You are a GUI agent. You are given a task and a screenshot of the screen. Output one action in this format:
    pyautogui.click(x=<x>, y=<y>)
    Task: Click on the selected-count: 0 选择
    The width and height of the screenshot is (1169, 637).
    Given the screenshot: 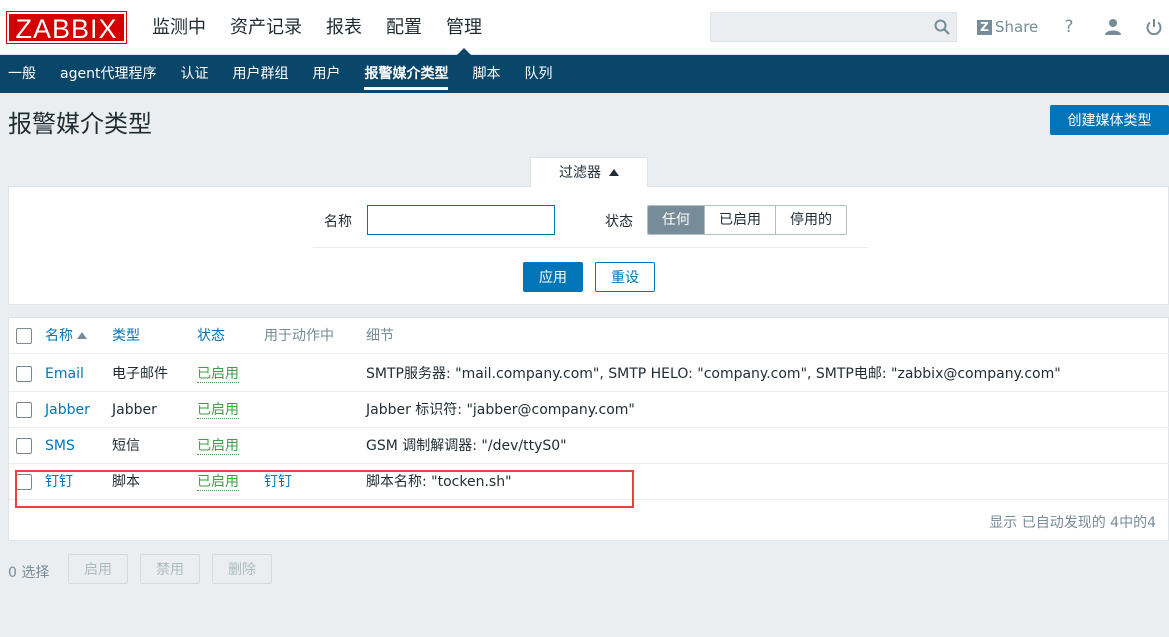 What is the action you would take?
    pyautogui.click(x=29, y=573)
    